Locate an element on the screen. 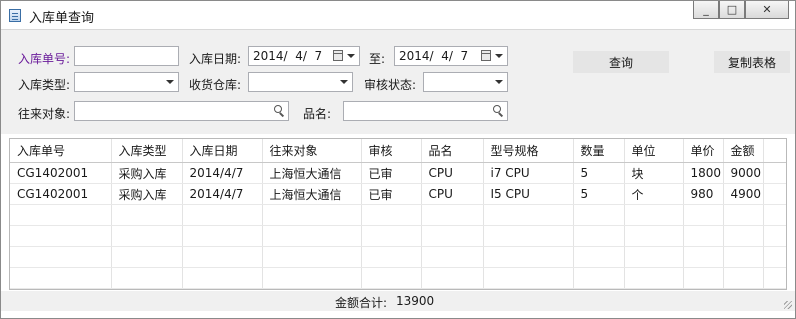 This screenshot has height=319, width=796. query-button: 查询 is located at coordinates (621, 62).